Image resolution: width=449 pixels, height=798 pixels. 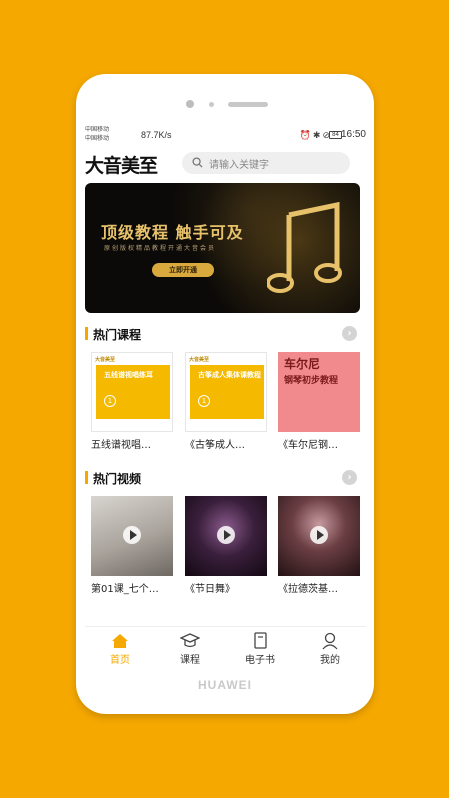 What do you see at coordinates (330, 641) in the screenshot?
I see `user-icon` at bounding box center [330, 641].